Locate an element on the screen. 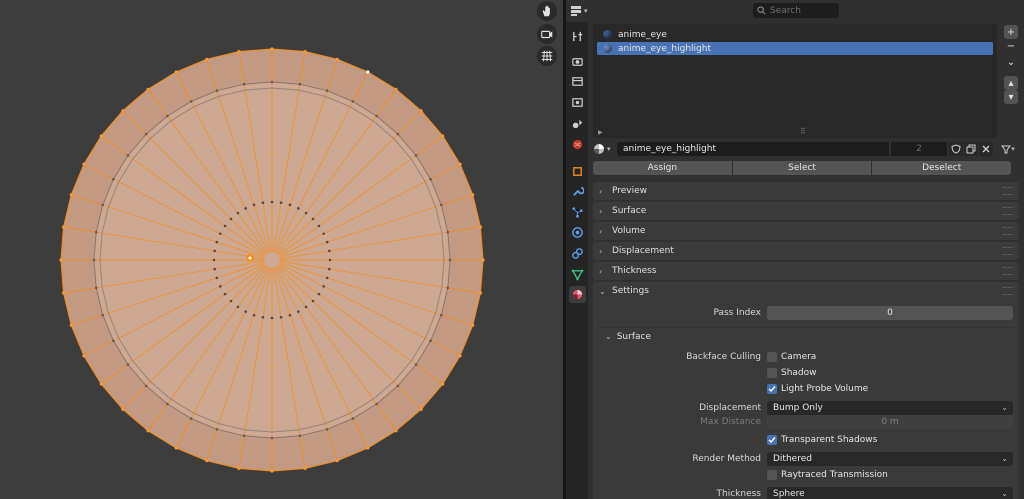 Image resolution: width=1024 pixels, height=499 pixels. checkbox-box is located at coordinates (772, 389).